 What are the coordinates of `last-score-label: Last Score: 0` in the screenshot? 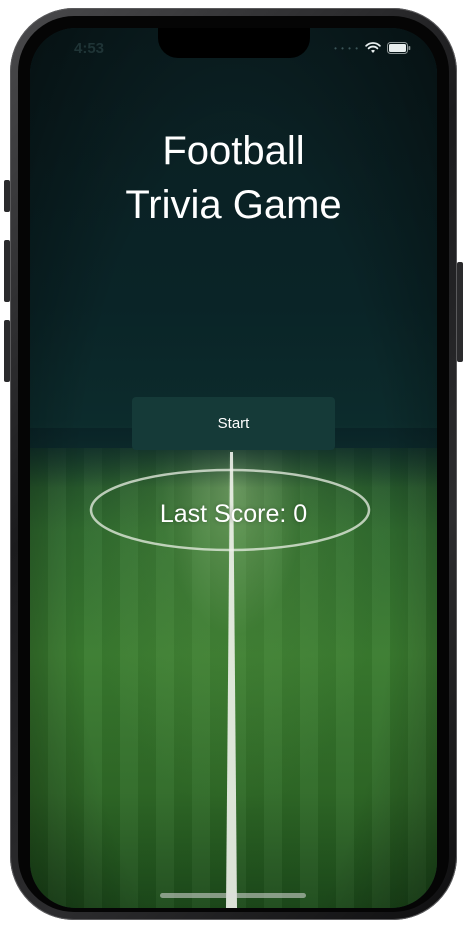 It's located at (233, 514).